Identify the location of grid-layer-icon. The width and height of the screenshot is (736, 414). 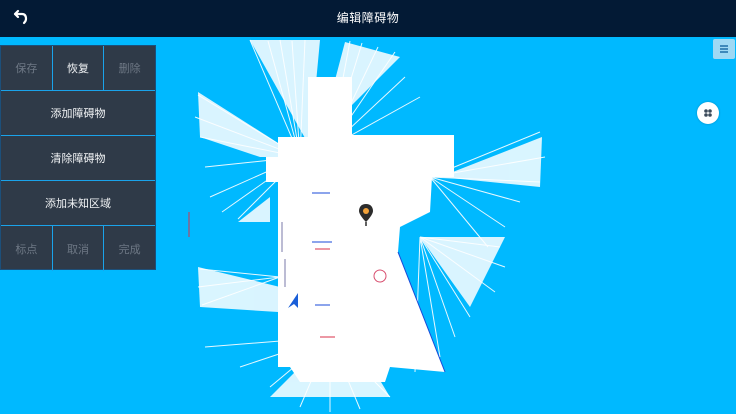
(708, 113).